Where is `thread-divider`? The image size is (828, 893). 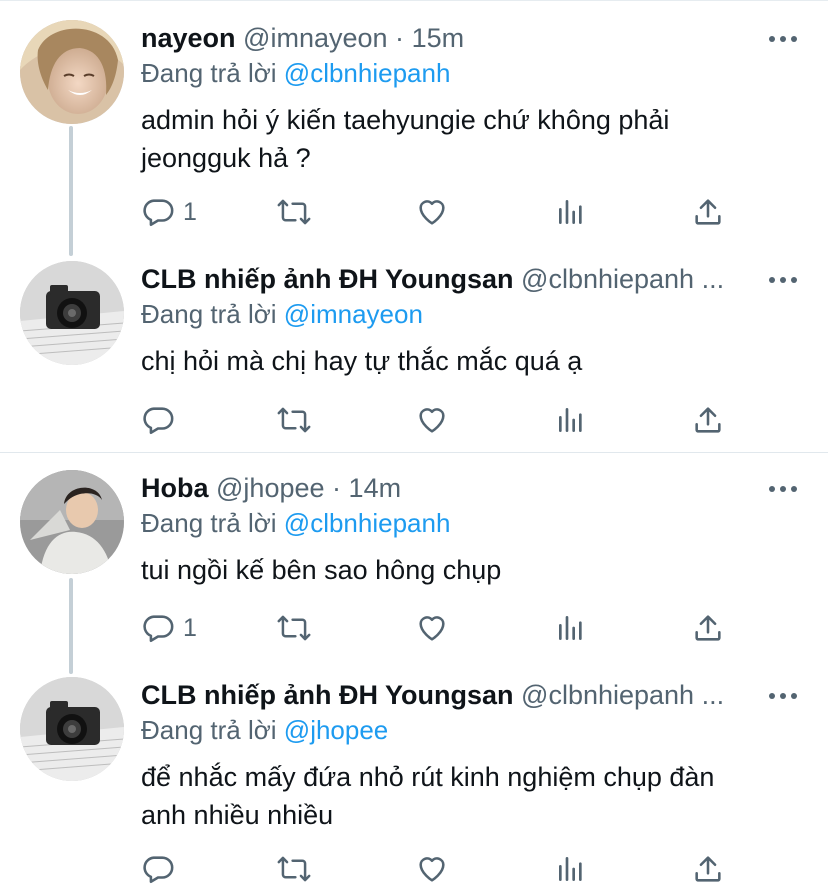 thread-divider is located at coordinates (414, 452).